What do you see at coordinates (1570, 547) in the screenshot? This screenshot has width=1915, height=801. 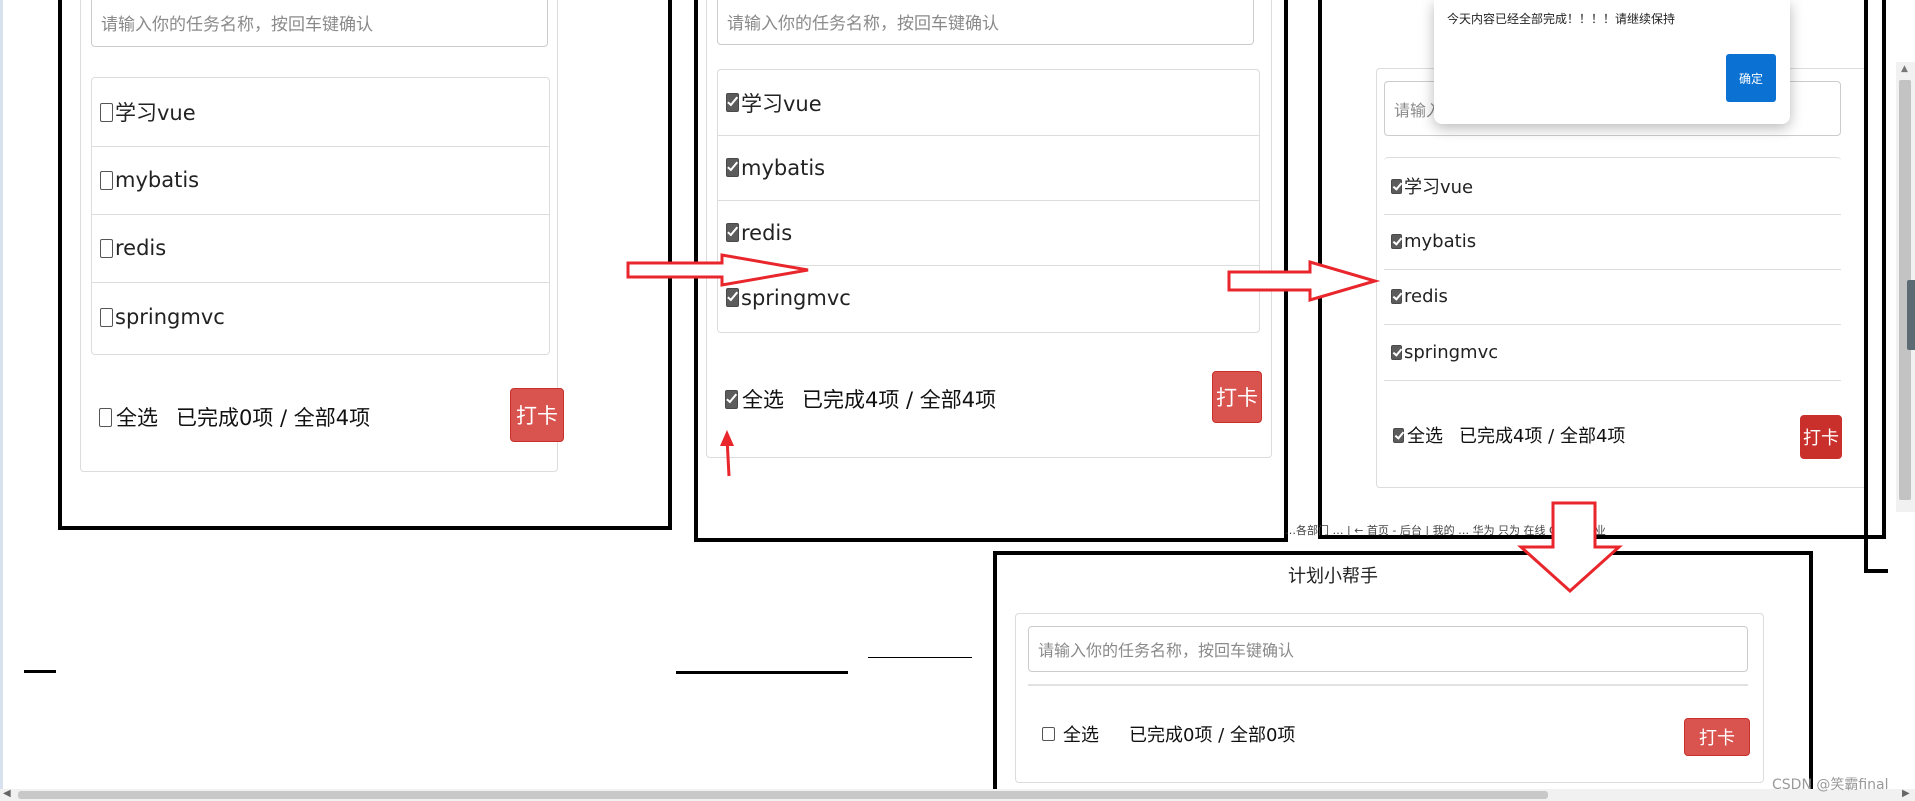 I see `arrow-down-icon` at bounding box center [1570, 547].